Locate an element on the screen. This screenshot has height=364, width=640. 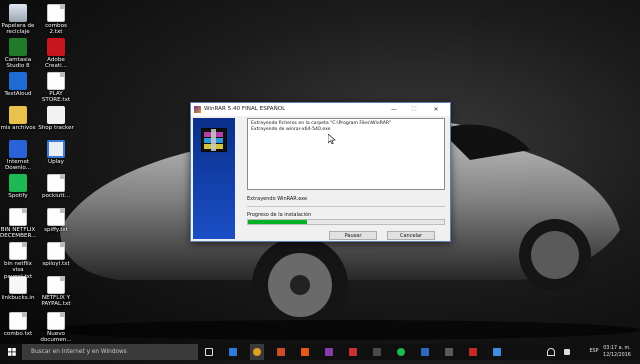
desktop-icon-bin-netflix-paypal: bin netflix visa paypal.txt is located at coordinates (18, 261).